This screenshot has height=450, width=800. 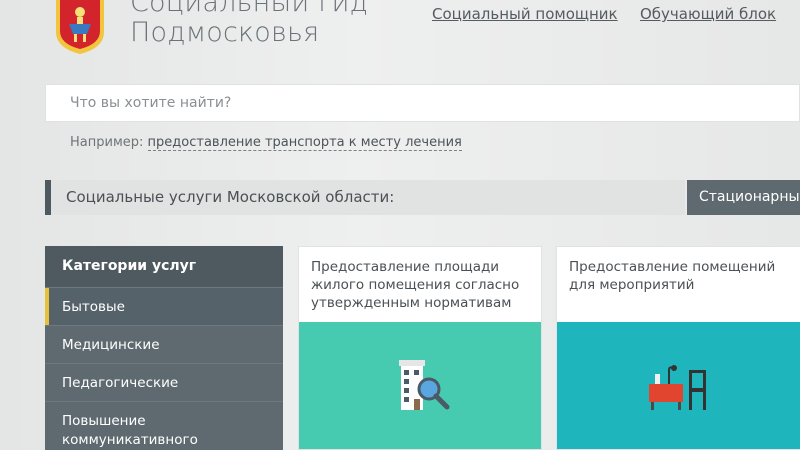 I want to click on event-room-icon, so click(x=677, y=387).